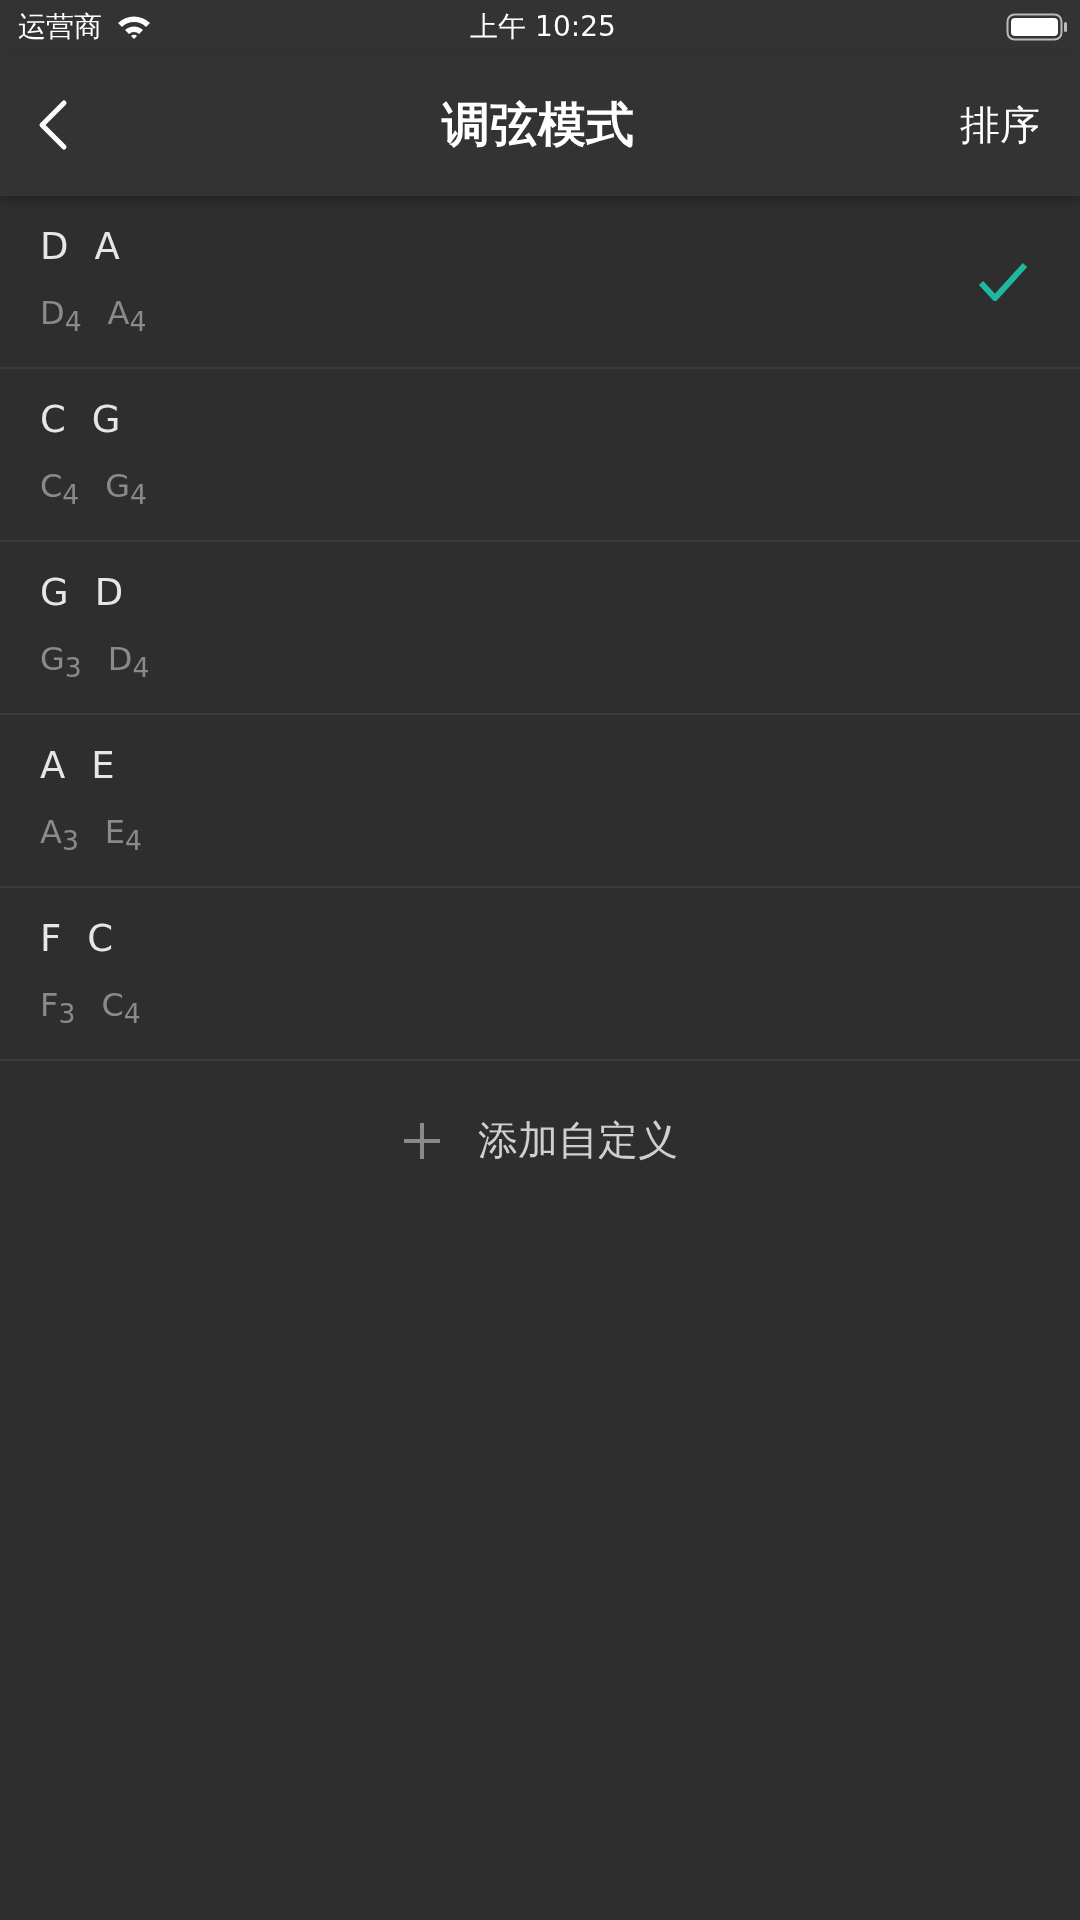 Image resolution: width=1080 pixels, height=1920 pixels. I want to click on tuning-row: G D G$_{3}$ D$_{4}$, so click(540, 628).